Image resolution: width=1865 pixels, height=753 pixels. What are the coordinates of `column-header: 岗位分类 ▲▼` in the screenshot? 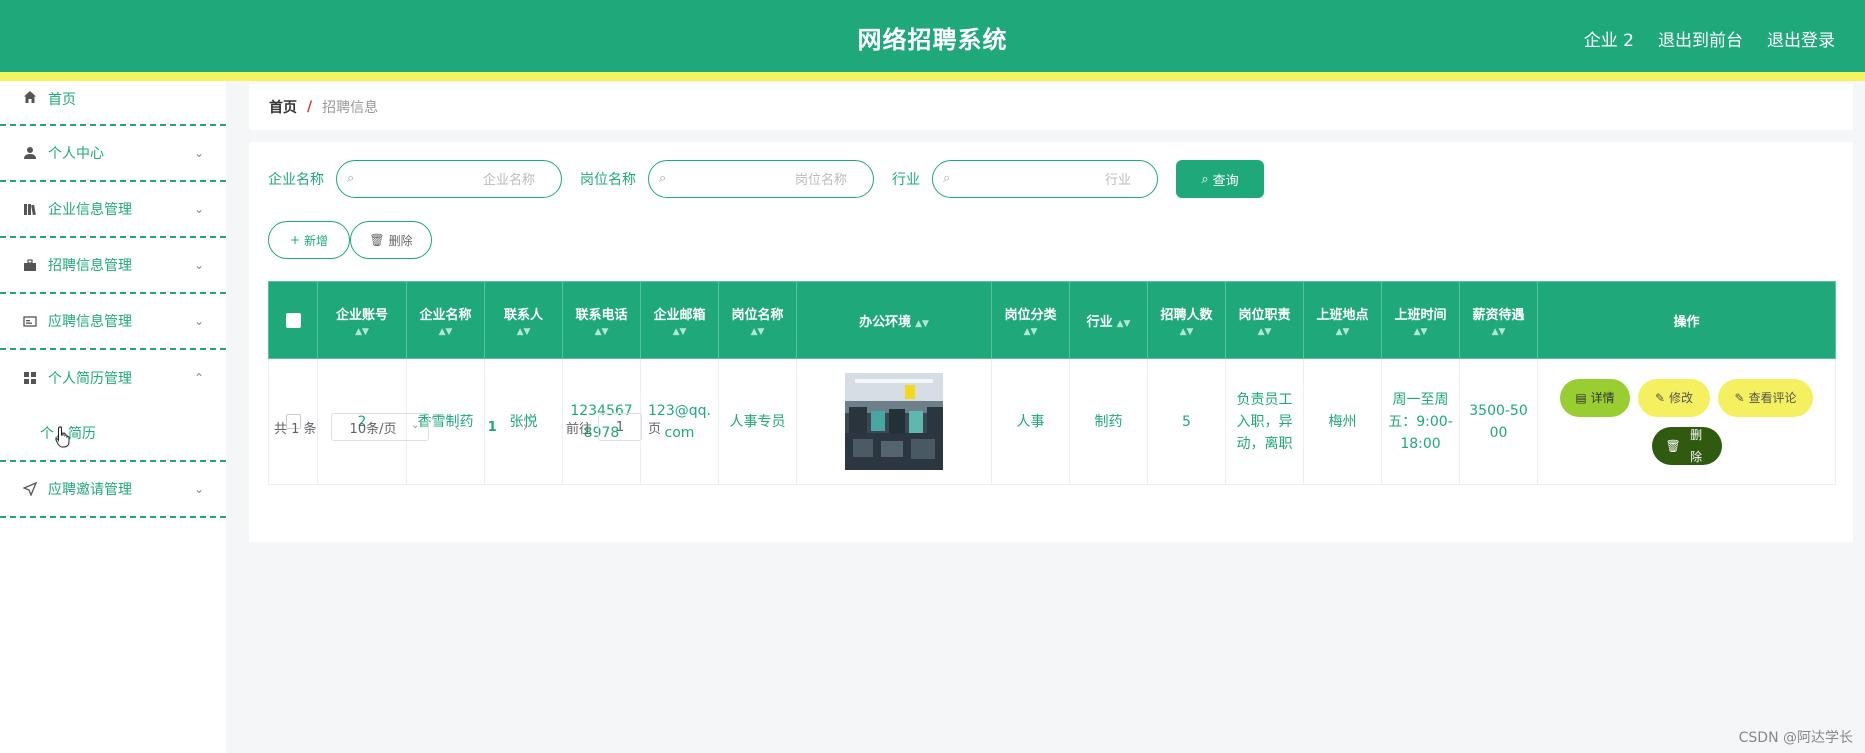 It's located at (1030, 320).